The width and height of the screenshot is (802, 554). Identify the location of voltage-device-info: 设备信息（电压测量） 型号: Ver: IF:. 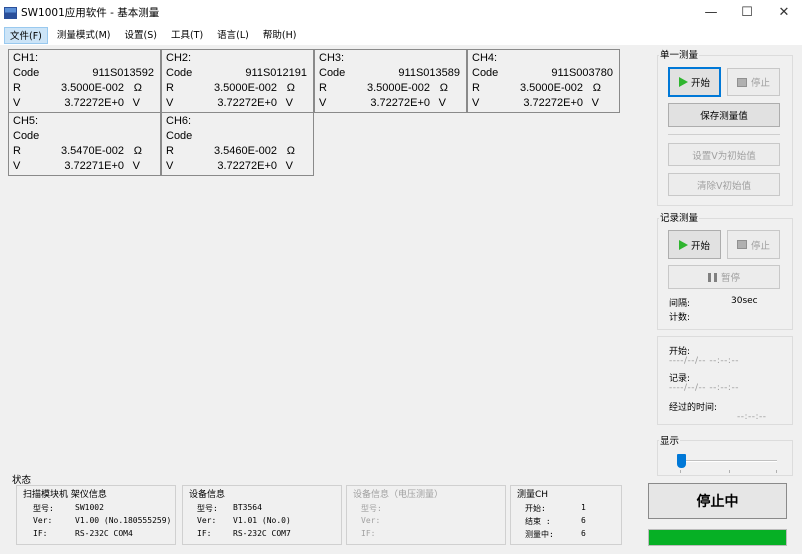
(426, 515).